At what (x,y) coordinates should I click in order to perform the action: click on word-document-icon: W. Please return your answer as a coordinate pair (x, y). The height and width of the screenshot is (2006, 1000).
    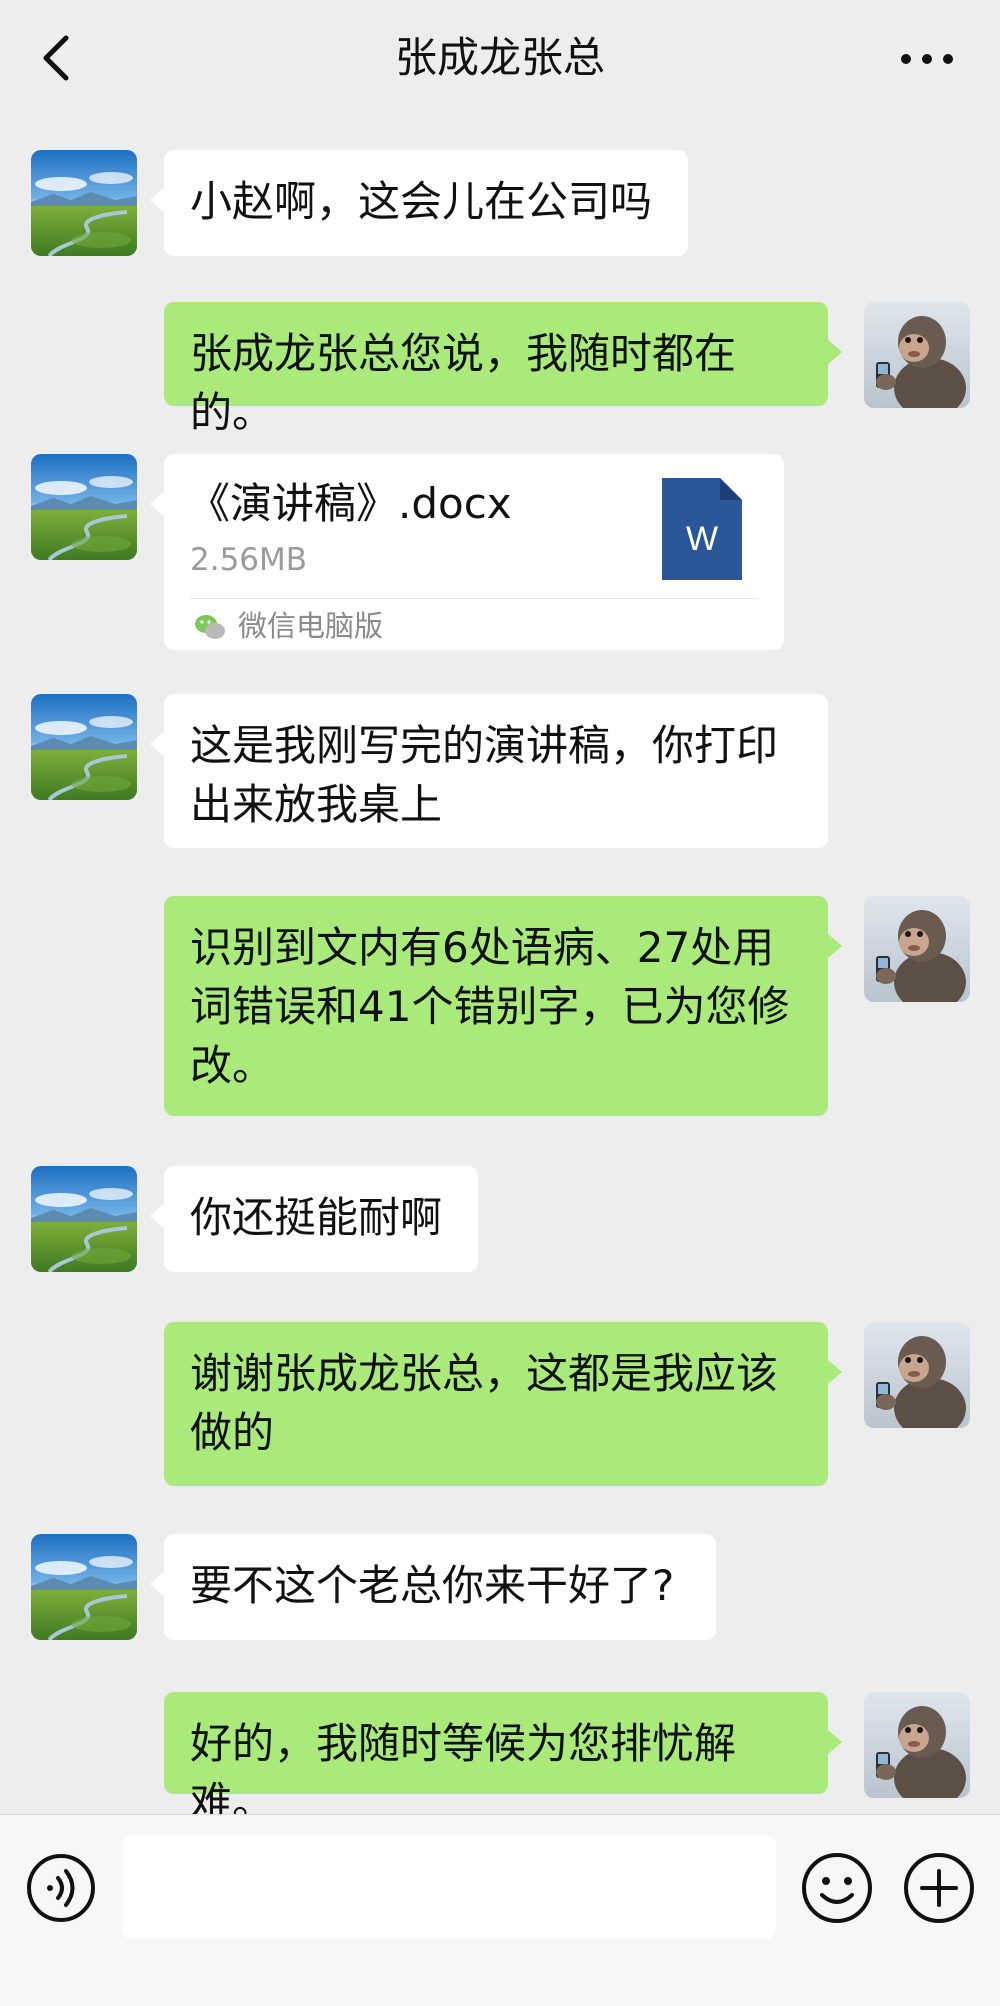
    Looking at the image, I should click on (702, 529).